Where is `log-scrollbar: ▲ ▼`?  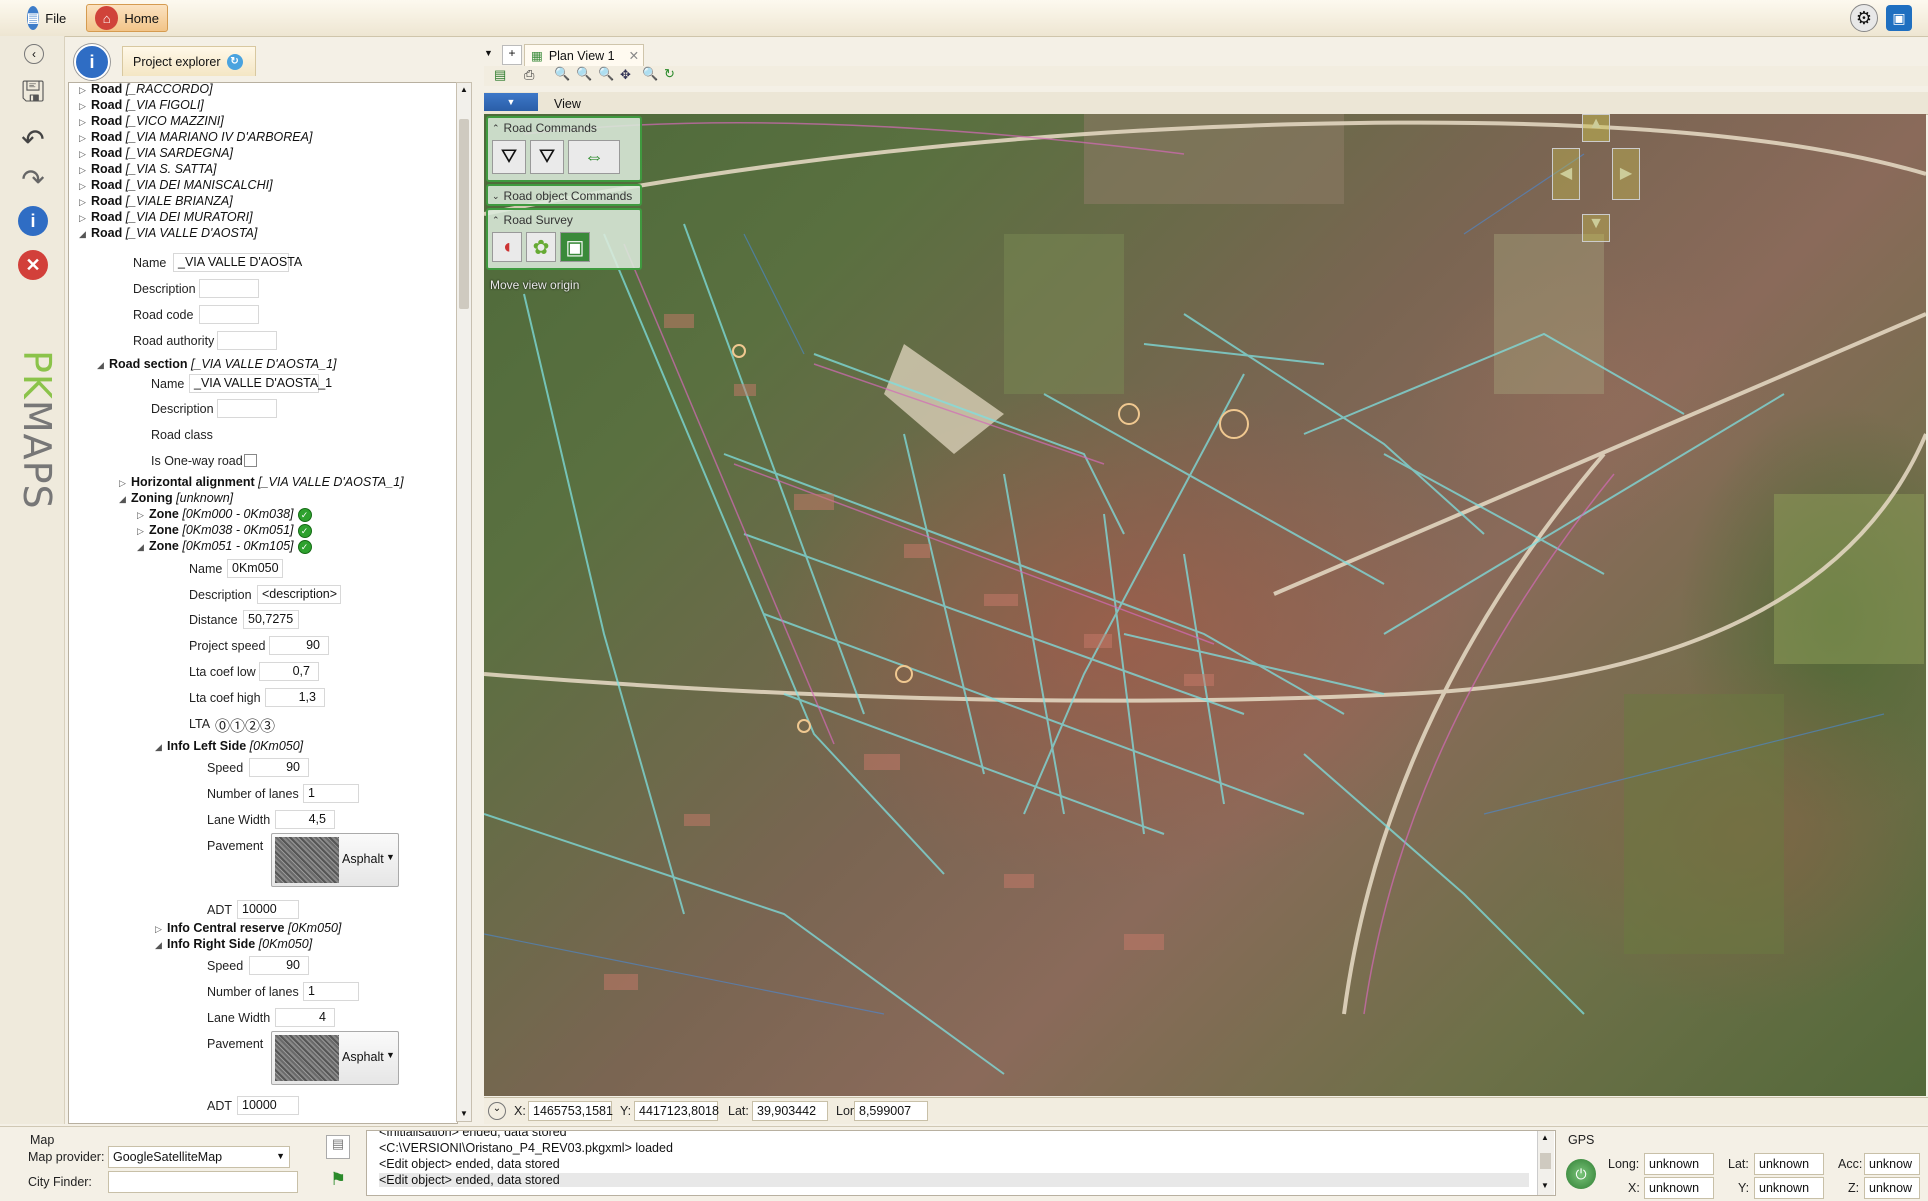 log-scrollbar: ▲ ▼ is located at coordinates (1545, 1163).